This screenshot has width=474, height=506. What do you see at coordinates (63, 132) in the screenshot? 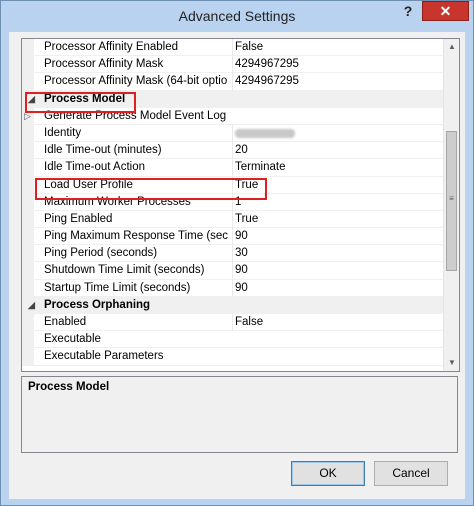
I see `property-name: Identity` at bounding box center [63, 132].